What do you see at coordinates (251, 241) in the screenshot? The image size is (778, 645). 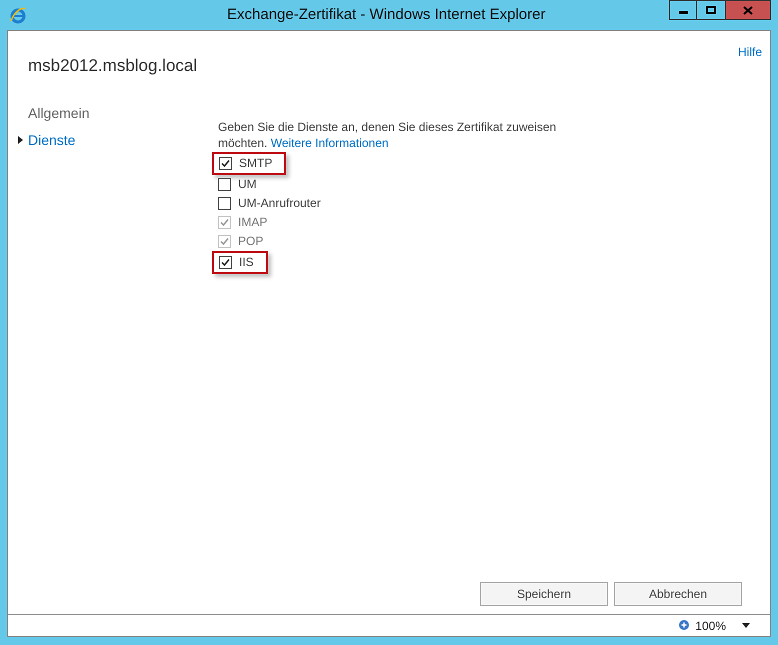 I see `checkbox-label: POP` at bounding box center [251, 241].